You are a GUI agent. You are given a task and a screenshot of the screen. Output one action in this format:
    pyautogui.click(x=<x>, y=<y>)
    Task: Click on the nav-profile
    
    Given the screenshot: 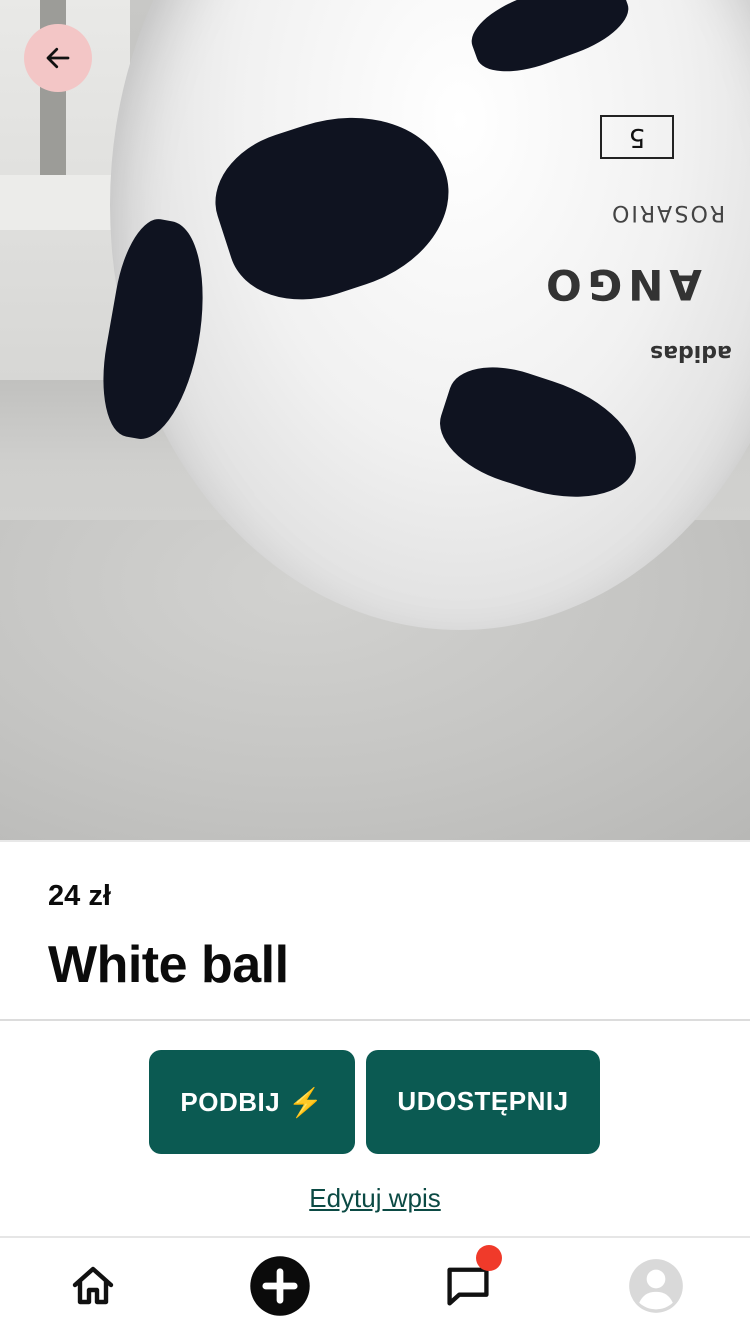 What is the action you would take?
    pyautogui.click(x=656, y=1286)
    